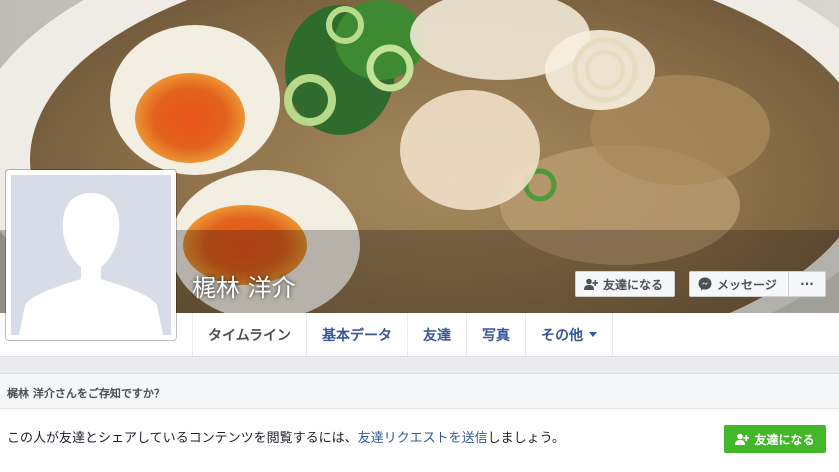 Image resolution: width=839 pixels, height=472 pixels. Describe the element at coordinates (526, 438) in the screenshot. I see `know-text-after: しましょう。` at that location.